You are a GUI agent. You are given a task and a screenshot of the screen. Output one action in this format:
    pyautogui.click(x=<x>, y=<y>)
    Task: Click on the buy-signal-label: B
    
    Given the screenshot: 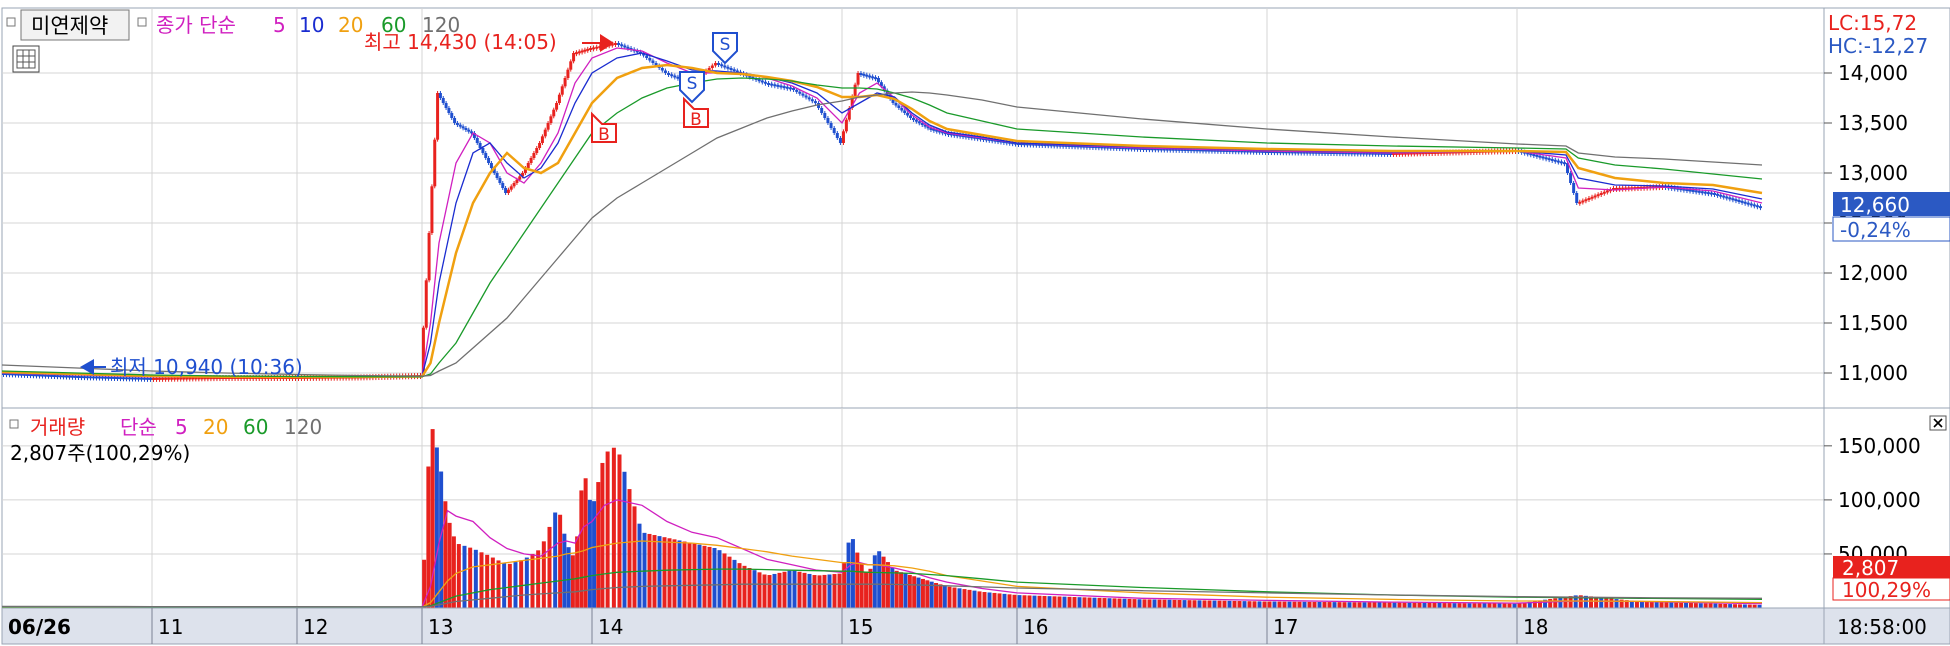 What is the action you would take?
    pyautogui.click(x=696, y=120)
    